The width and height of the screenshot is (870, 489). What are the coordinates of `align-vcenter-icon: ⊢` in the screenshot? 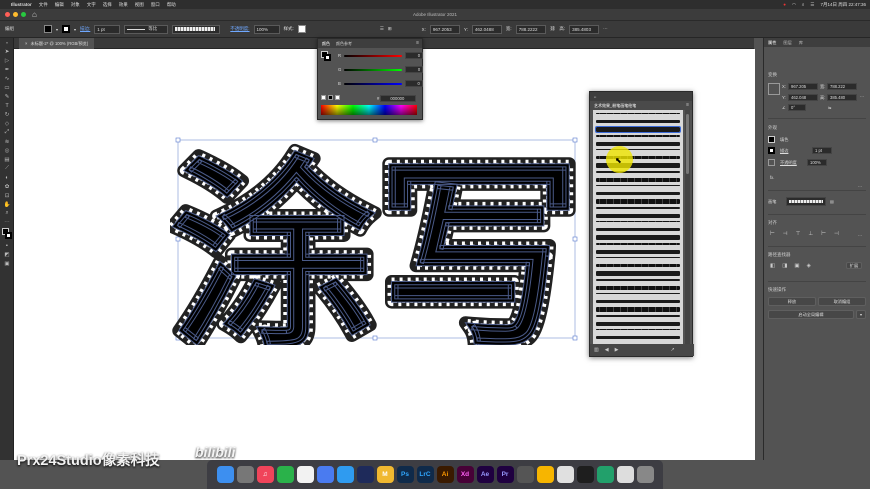 It's located at (823, 234).